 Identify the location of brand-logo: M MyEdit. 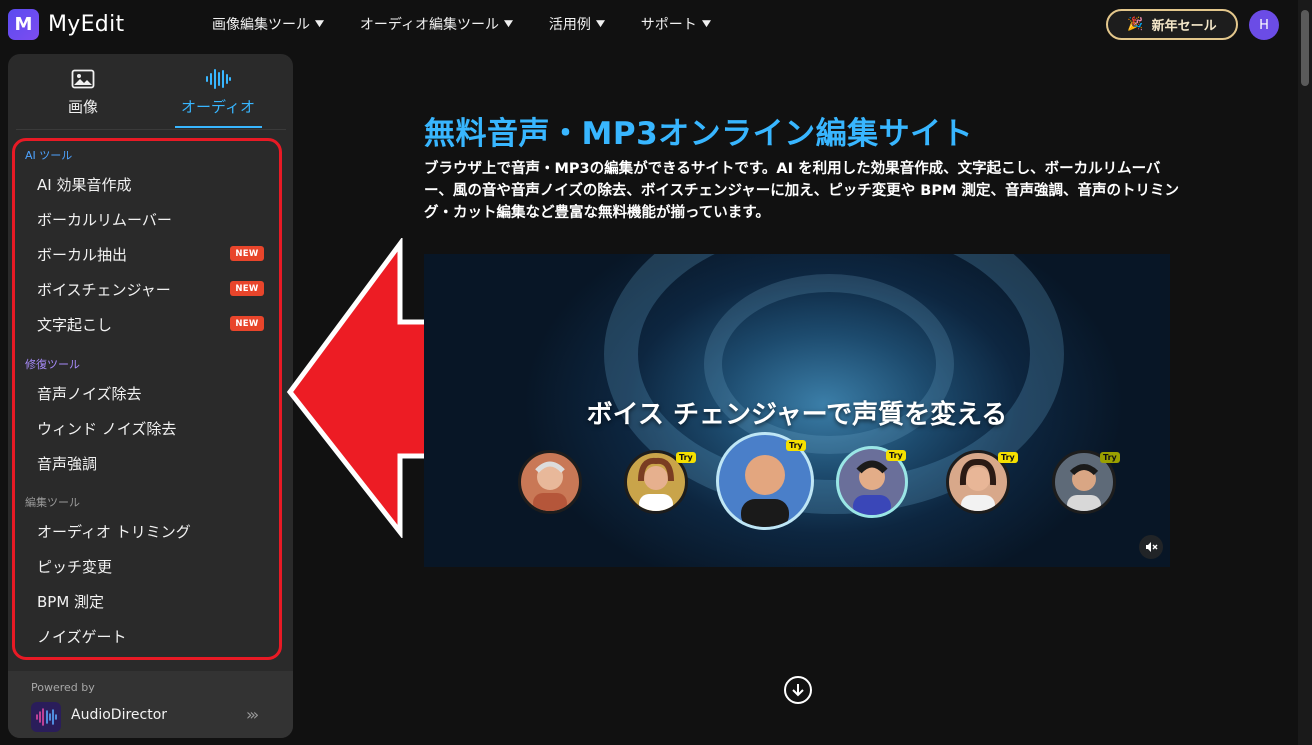
(66, 24).